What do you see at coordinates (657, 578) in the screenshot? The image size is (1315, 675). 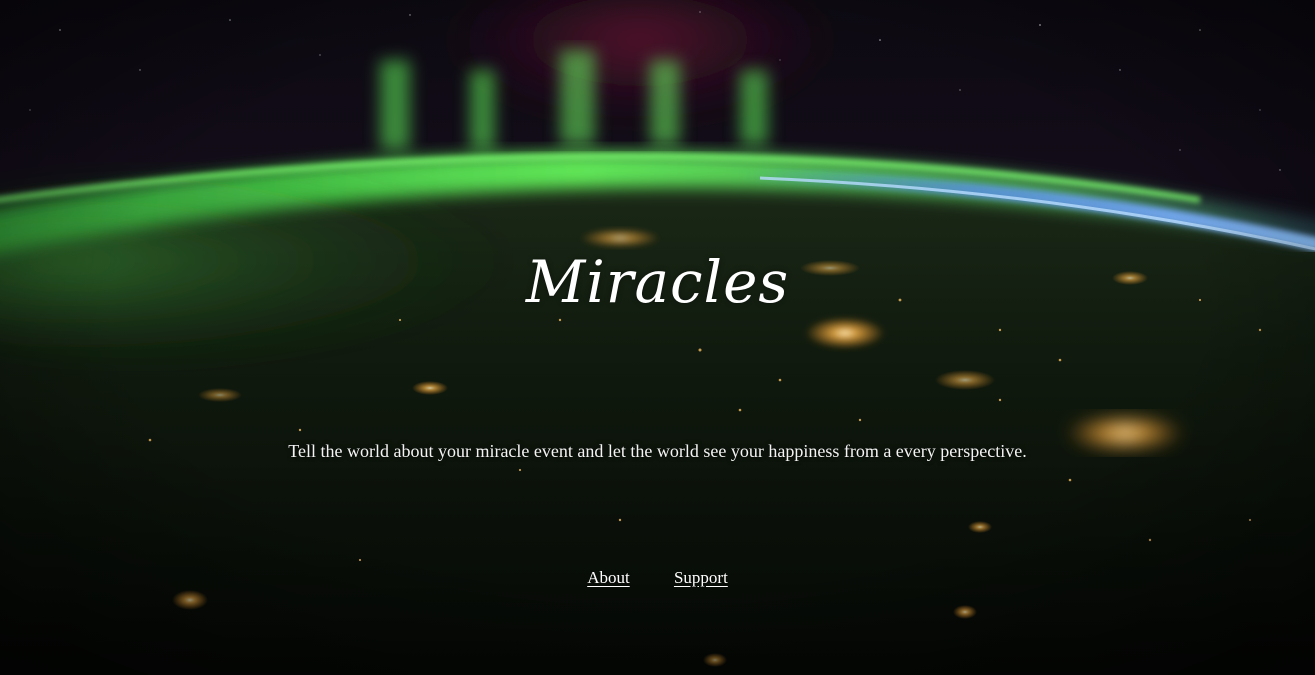 I see `footer-nav: About Support` at bounding box center [657, 578].